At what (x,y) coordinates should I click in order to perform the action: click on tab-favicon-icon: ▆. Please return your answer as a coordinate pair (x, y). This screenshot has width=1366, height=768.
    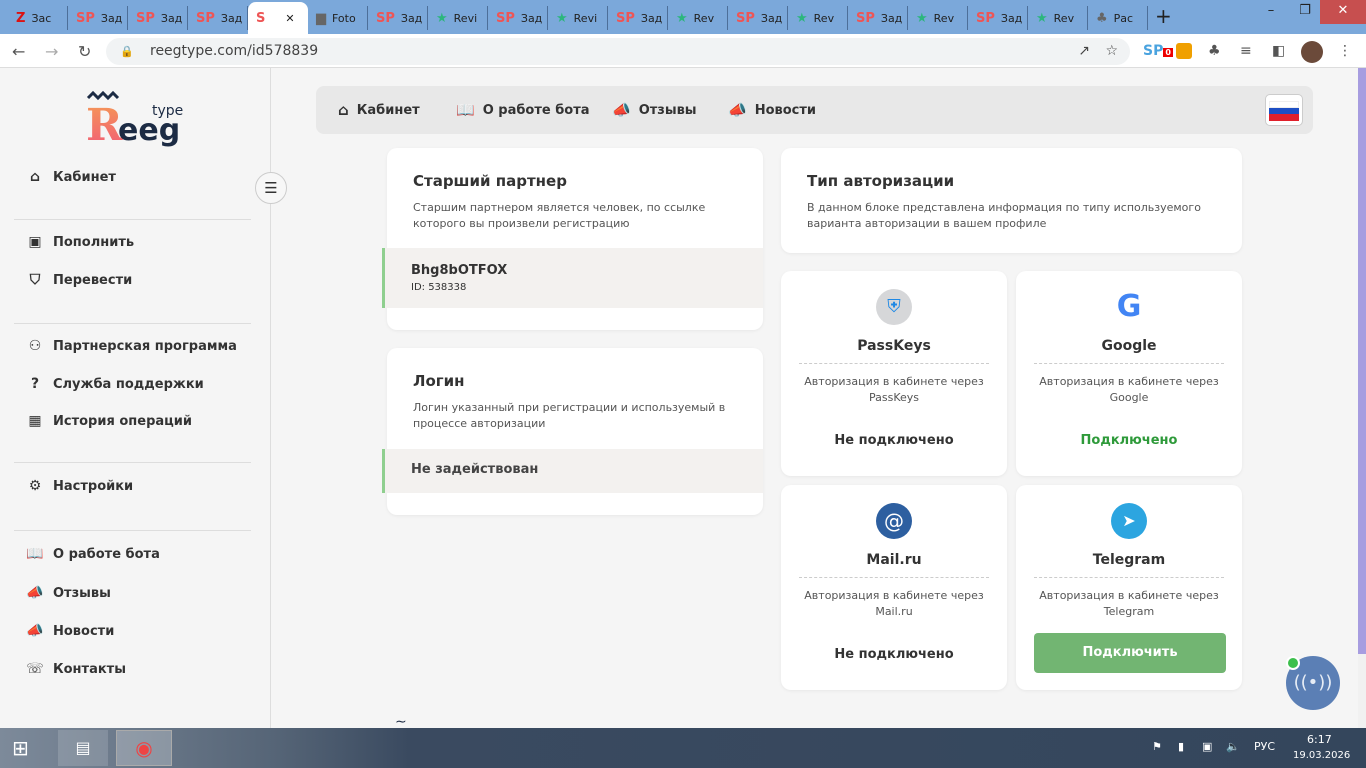
    Looking at the image, I should click on (321, 18).